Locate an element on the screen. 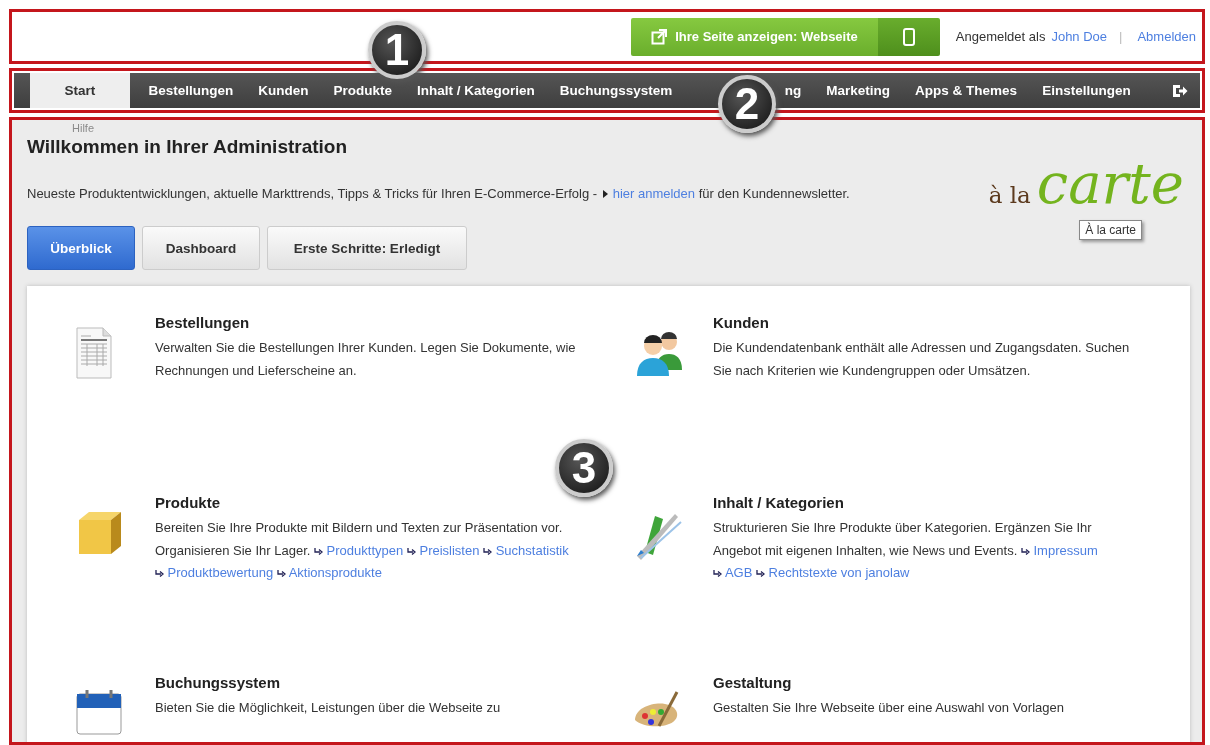  link: AGB is located at coordinates (733, 572).